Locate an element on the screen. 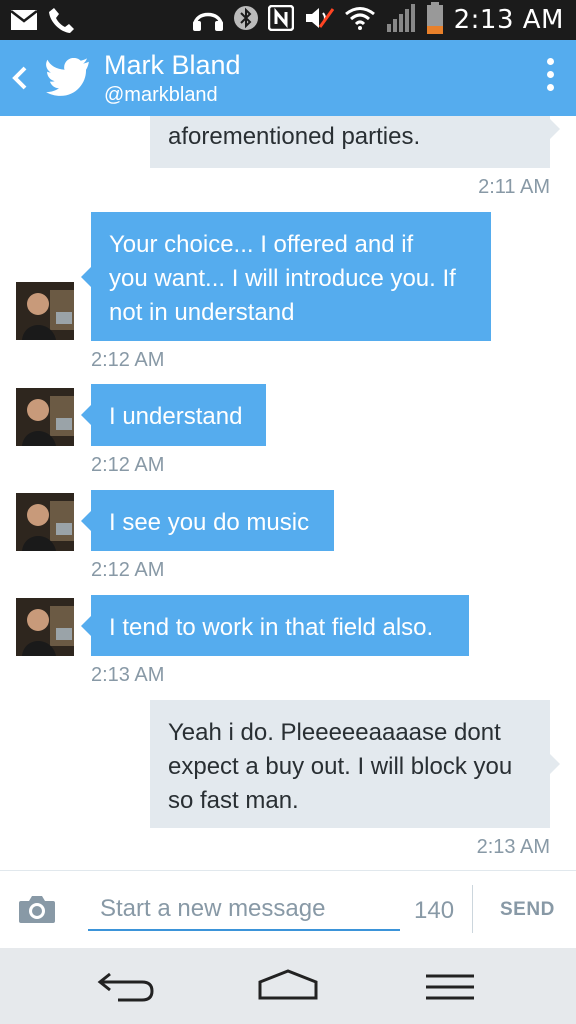  system-nav-bar is located at coordinates (288, 986).